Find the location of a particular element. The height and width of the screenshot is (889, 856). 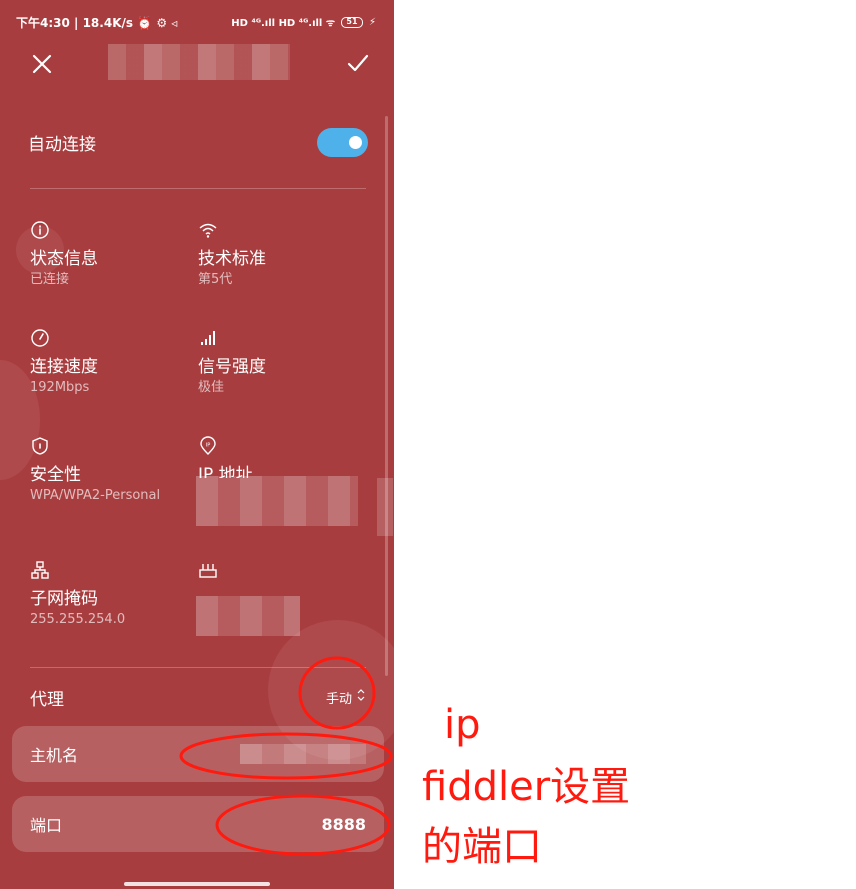

info-icon is located at coordinates (40, 230).